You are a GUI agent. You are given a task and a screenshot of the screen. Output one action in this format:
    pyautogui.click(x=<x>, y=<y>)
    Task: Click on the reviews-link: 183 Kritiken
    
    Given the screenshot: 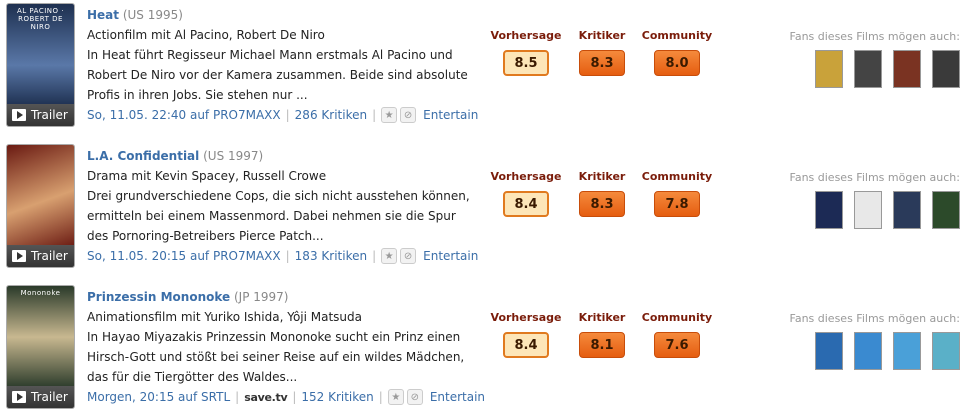 What is the action you would take?
    pyautogui.click(x=331, y=256)
    